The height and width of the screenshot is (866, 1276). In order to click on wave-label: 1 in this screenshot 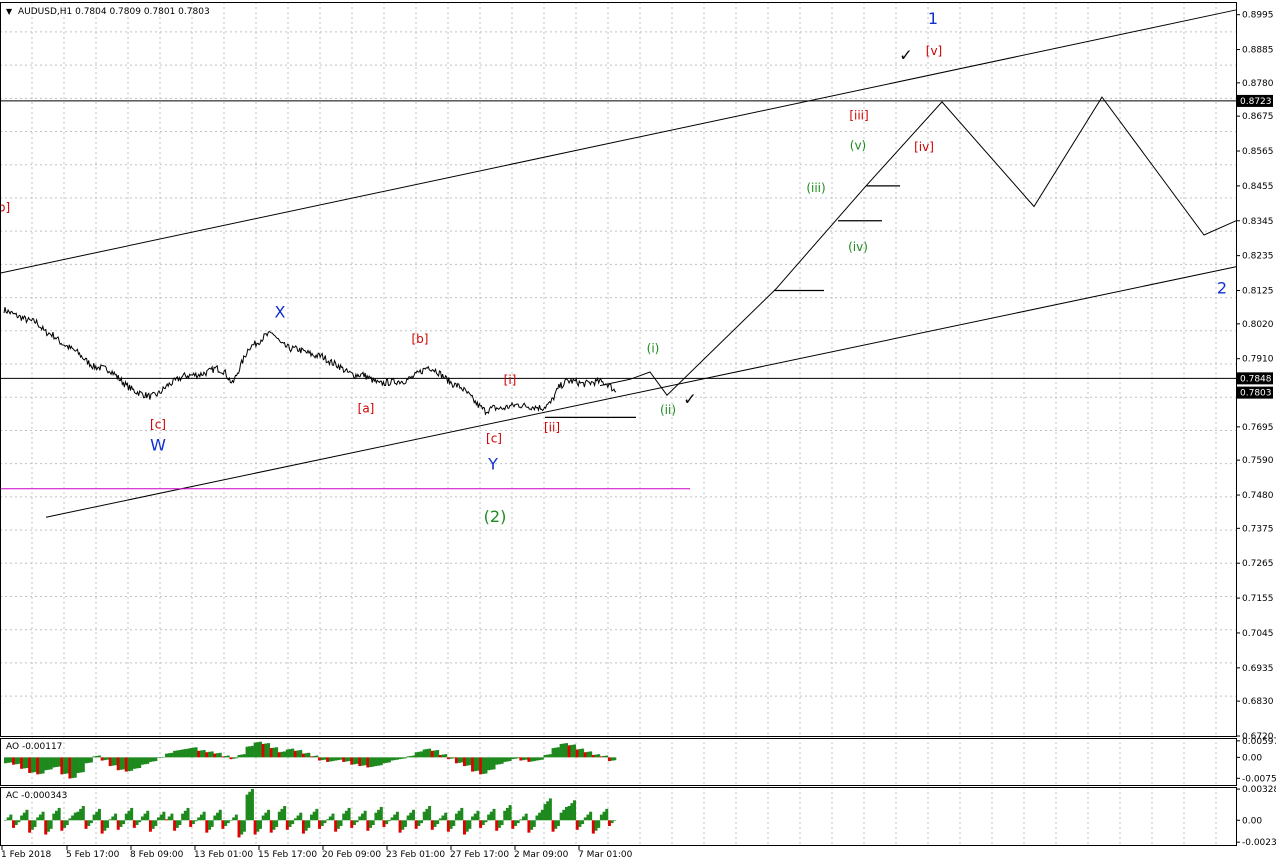, I will do `click(933, 18)`.